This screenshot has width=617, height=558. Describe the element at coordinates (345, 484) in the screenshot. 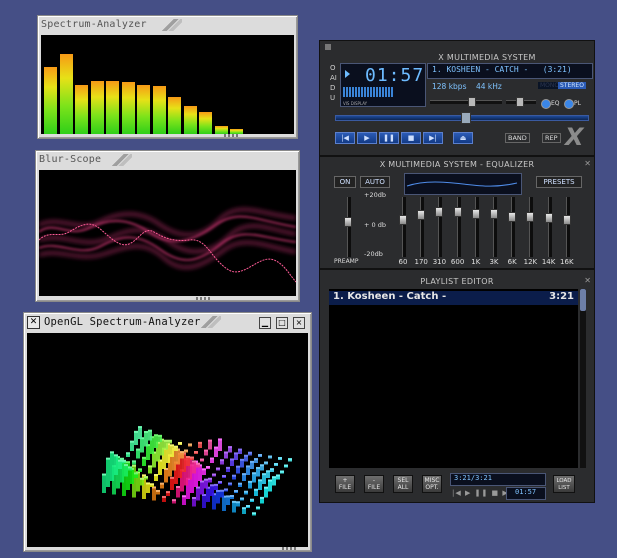

I see `add-file-button: + FILE` at that location.